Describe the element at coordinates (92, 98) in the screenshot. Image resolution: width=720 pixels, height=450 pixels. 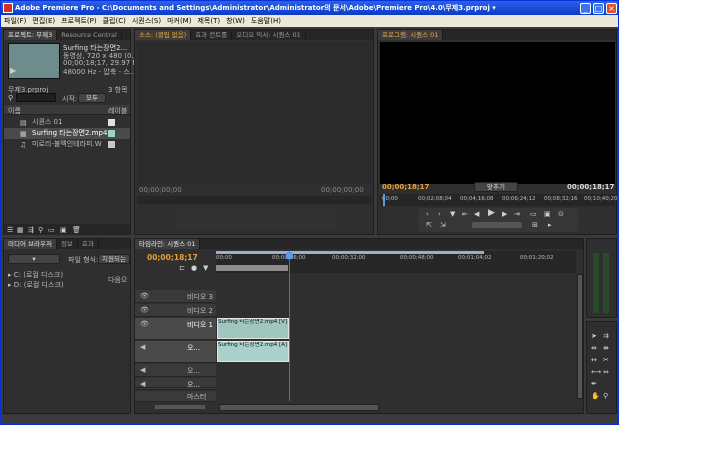
I see `search-scope-select: 모두` at that location.